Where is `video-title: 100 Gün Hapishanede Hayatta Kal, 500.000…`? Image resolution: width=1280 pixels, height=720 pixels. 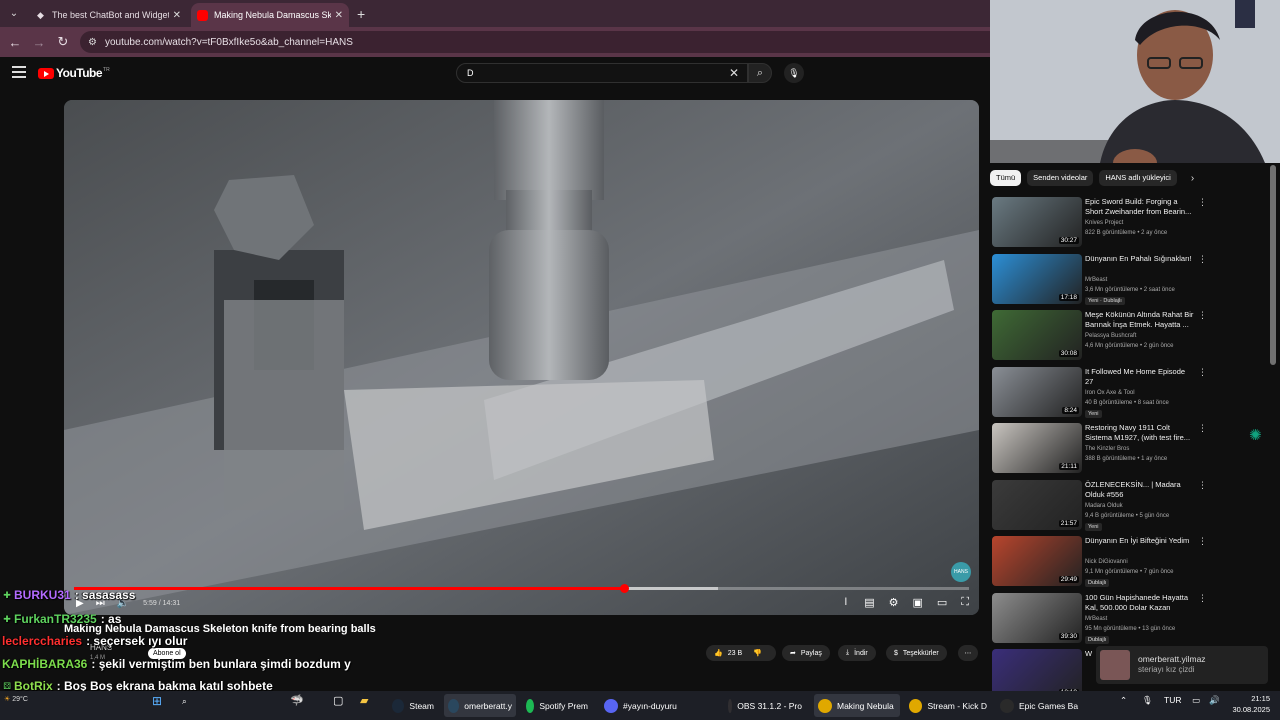
video-title: 100 Gün Hapishanede Hayatta Kal, 500.000… is located at coordinates (1140, 603).